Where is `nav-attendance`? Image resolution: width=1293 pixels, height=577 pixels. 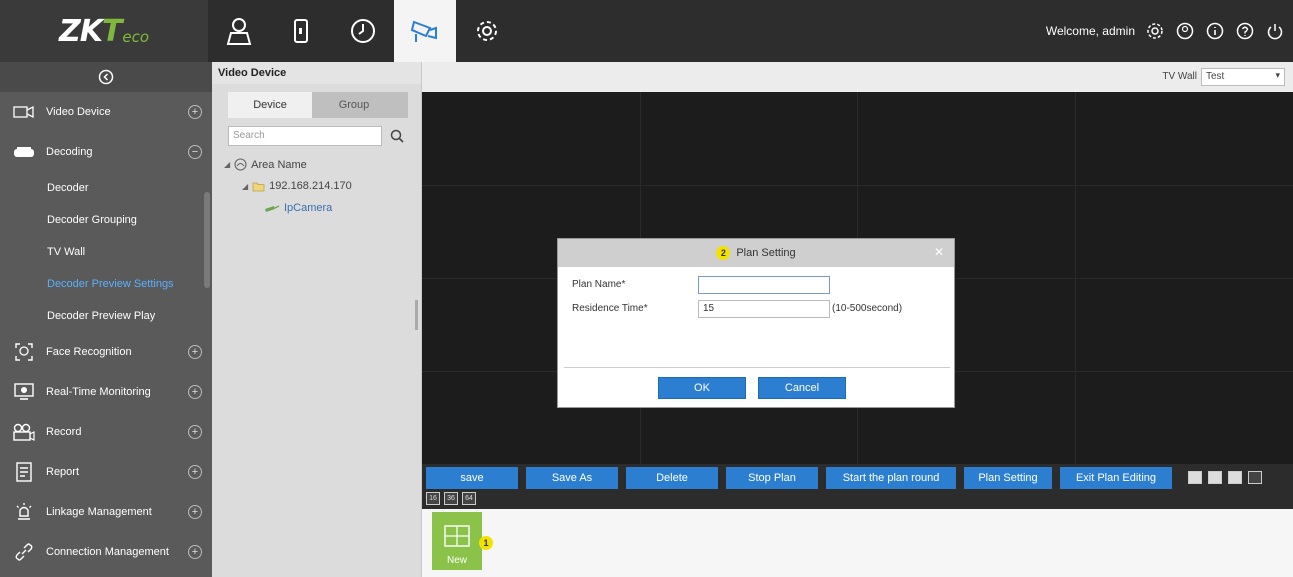
nav-attendance is located at coordinates (363, 31).